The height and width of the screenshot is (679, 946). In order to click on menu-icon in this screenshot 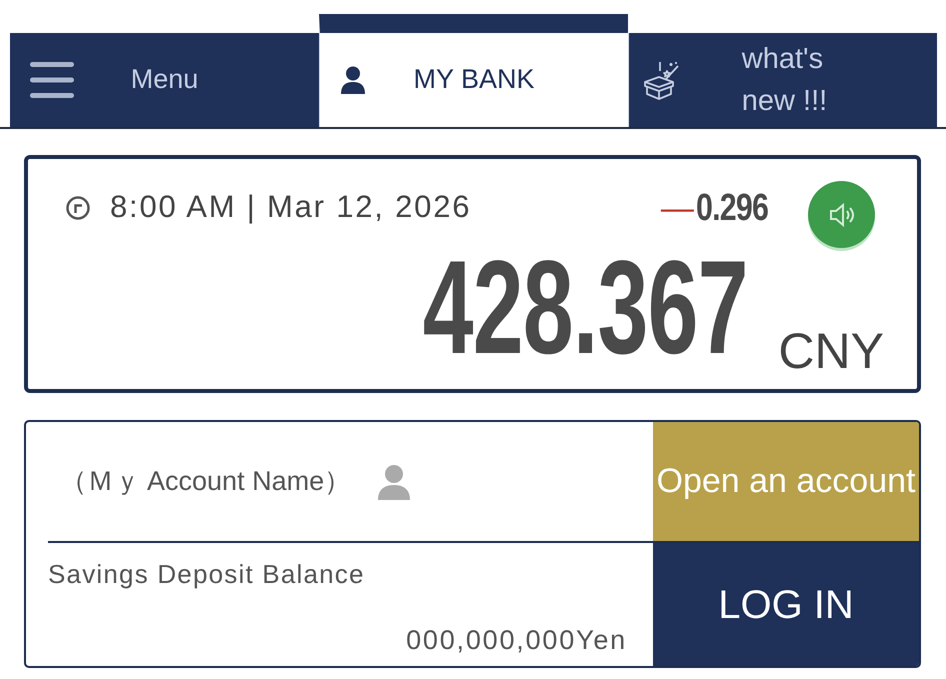, I will do `click(52, 80)`.